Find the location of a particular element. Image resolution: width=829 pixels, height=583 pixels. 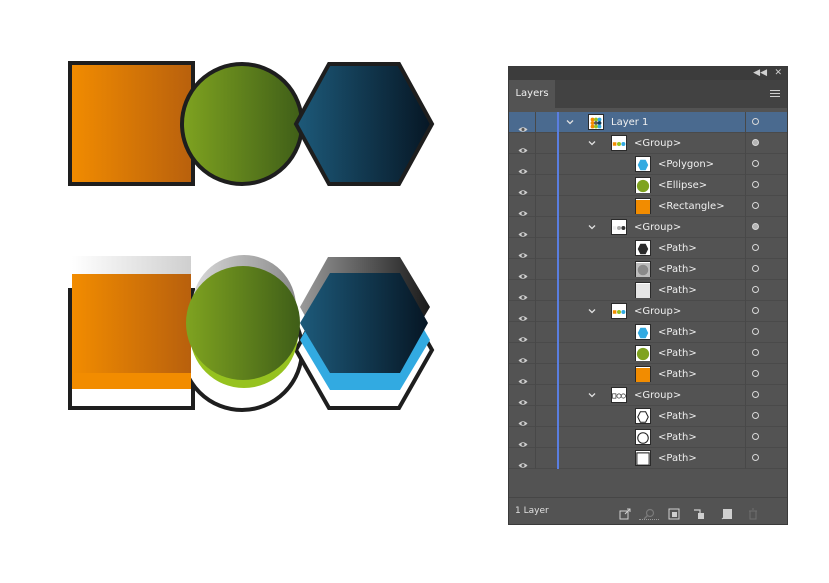

delete-icon is located at coordinates (753, 512).